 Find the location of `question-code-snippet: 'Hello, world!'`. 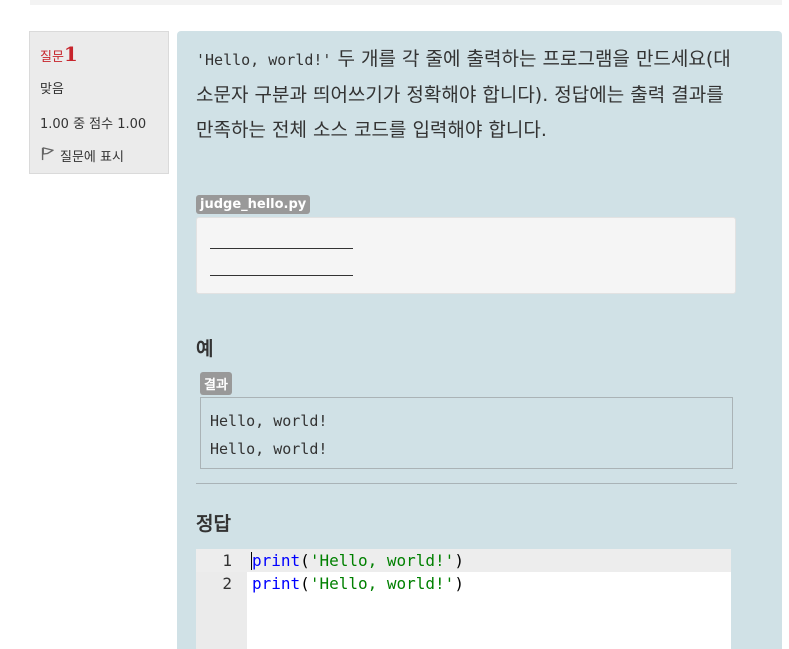

question-code-snippet: 'Hello, world!' is located at coordinates (264, 60).